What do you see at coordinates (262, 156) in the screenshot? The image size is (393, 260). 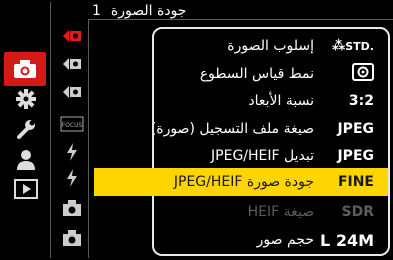 I see `menu-row-label: تبديل JPEG/HEIF` at bounding box center [262, 156].